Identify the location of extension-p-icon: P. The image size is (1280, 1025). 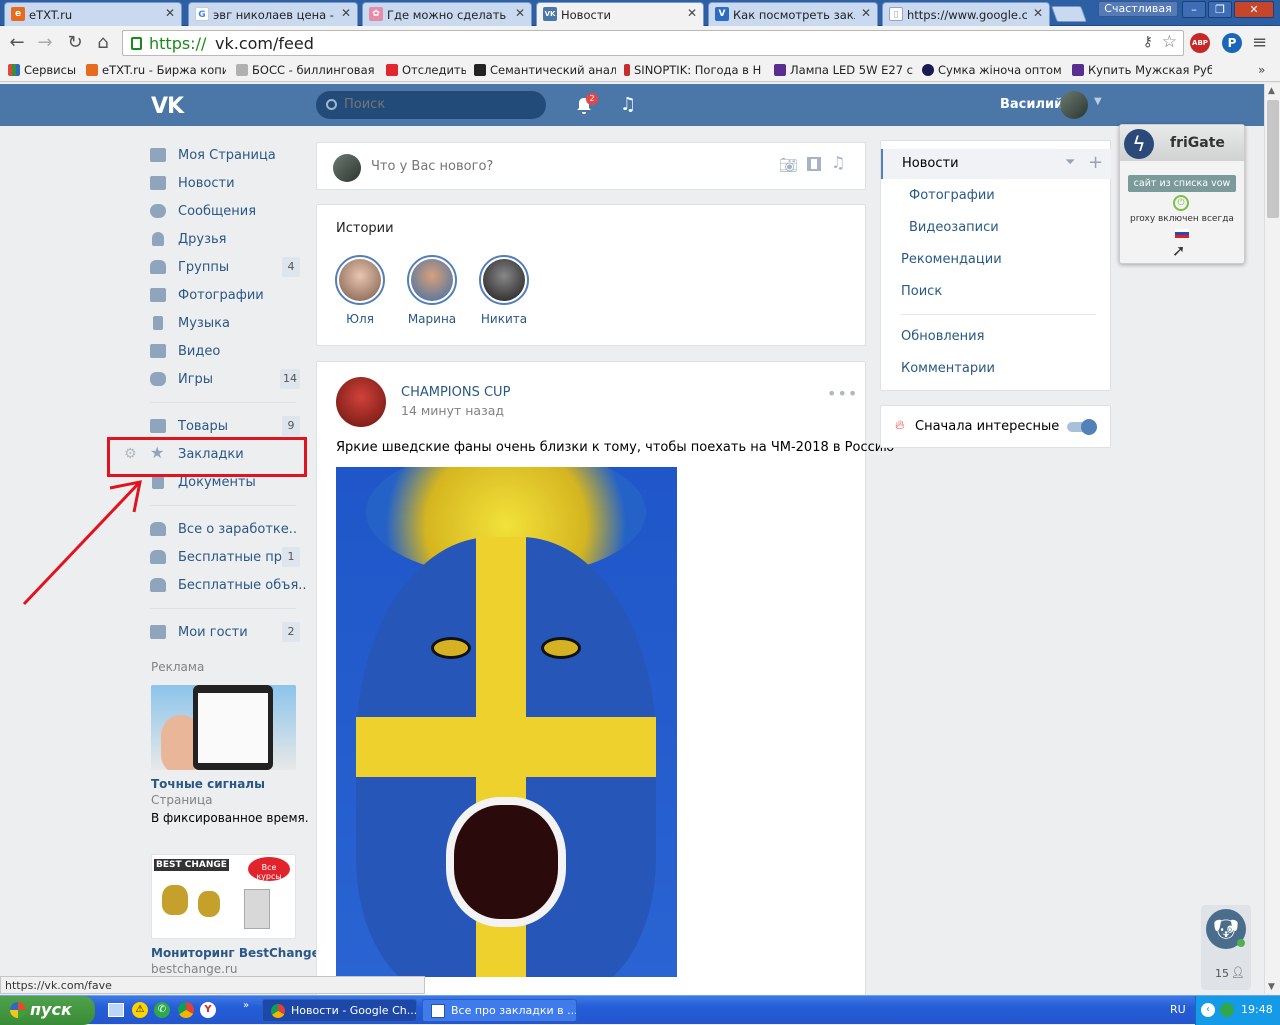
(1232, 43).